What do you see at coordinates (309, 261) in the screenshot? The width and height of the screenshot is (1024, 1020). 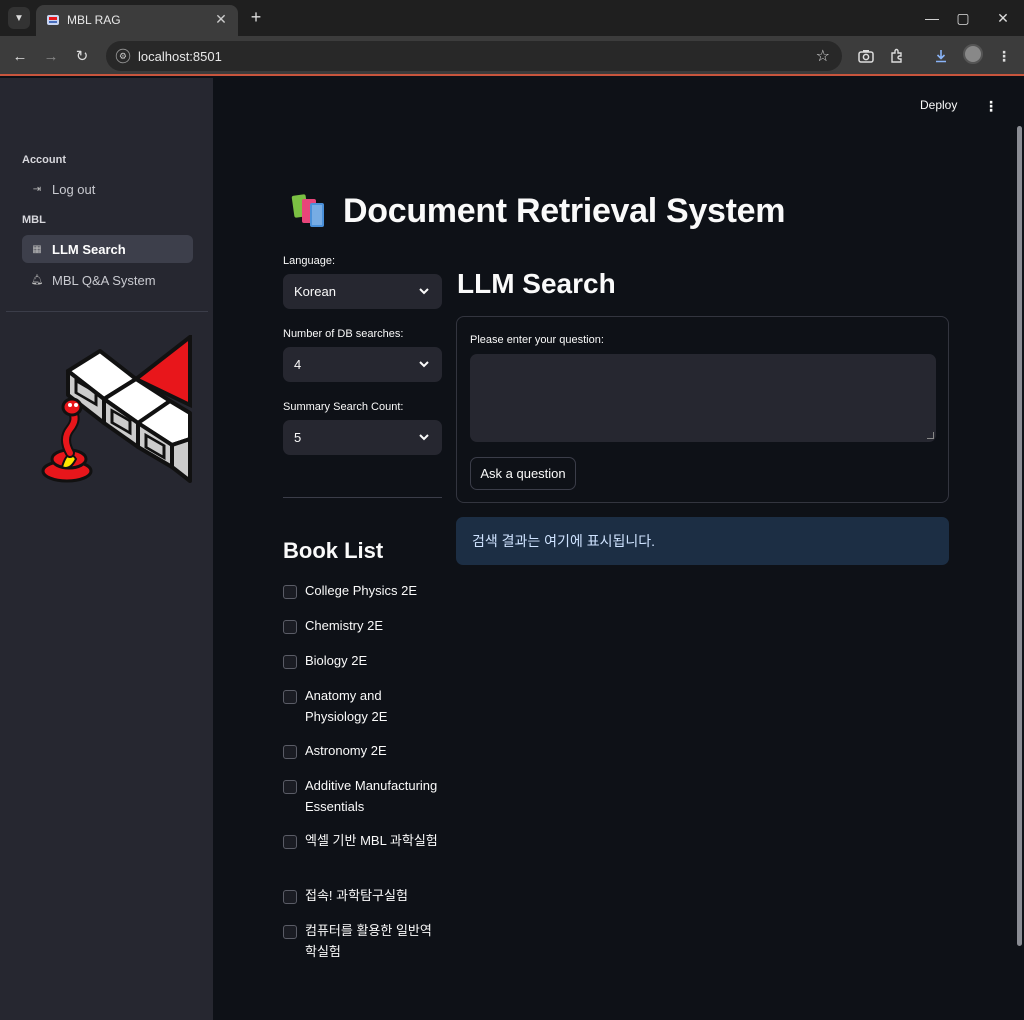 I see `language-label: Language:` at bounding box center [309, 261].